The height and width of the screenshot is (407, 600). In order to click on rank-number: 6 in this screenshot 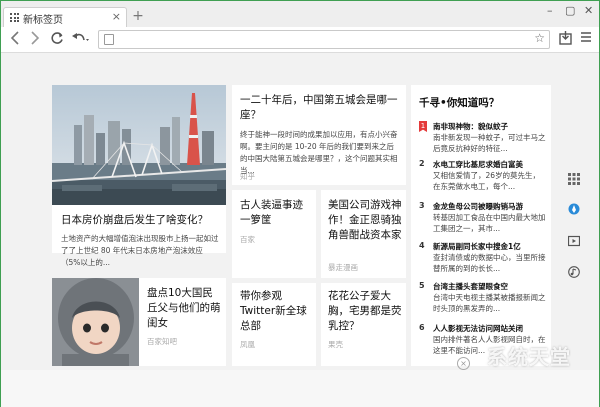, I will do `click(422, 327)`.